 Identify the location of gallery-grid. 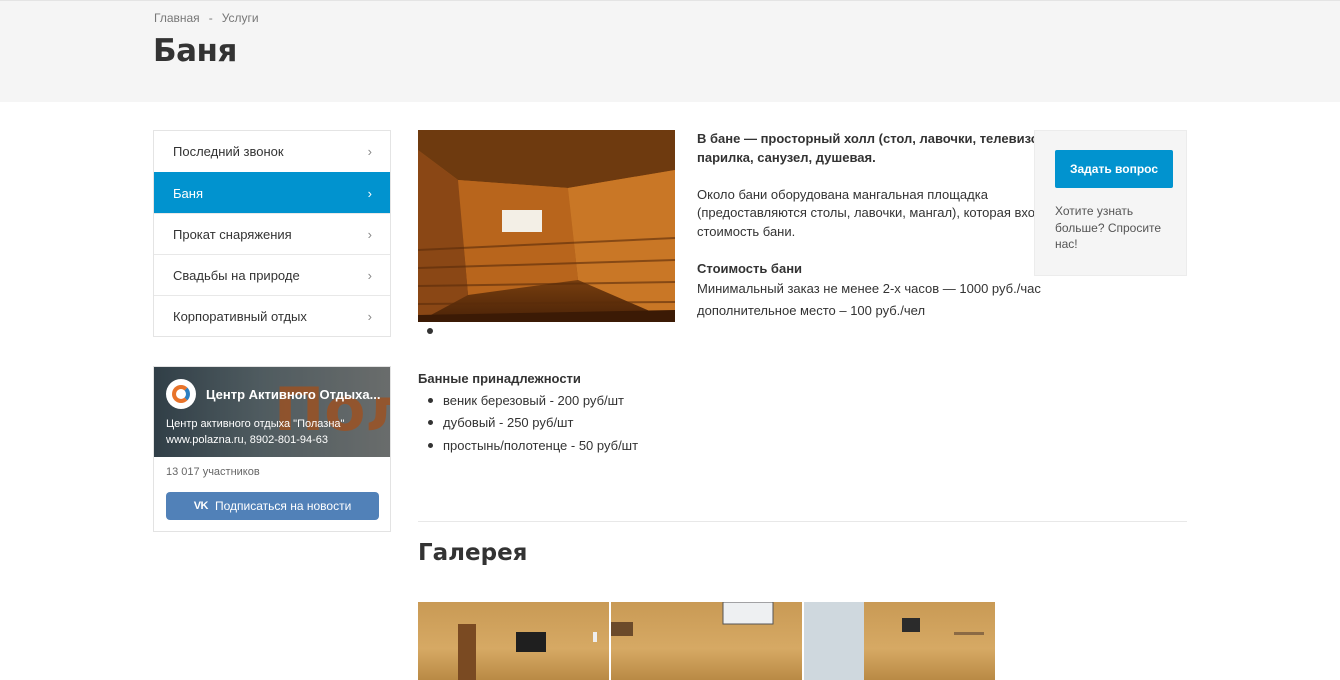
(706, 641).